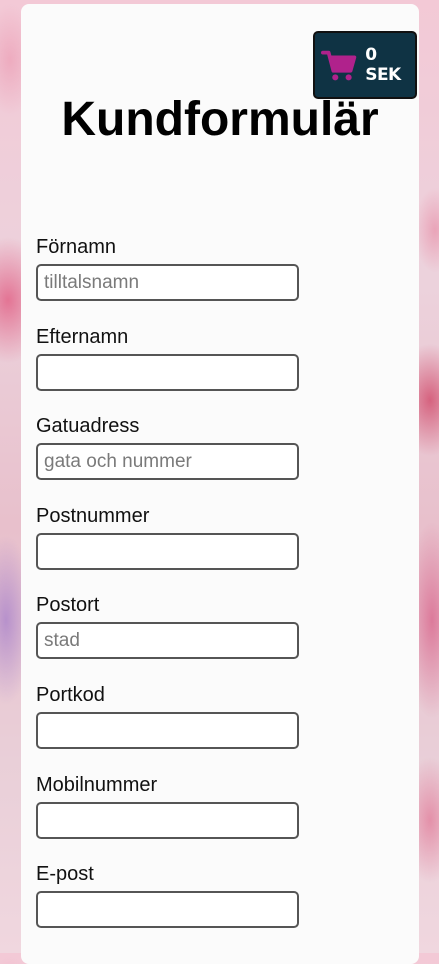  I want to click on portkod-label: Portkod, so click(70, 695).